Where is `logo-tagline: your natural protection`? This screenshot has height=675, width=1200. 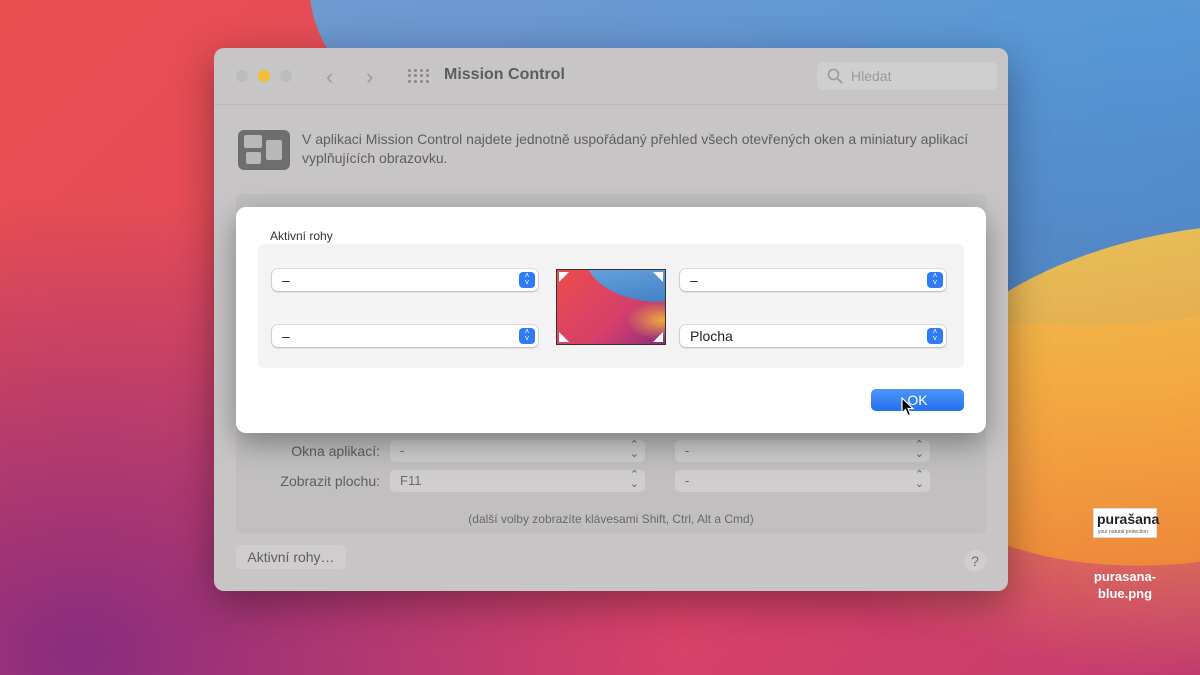 logo-tagline: your natural protection is located at coordinates (1123, 532).